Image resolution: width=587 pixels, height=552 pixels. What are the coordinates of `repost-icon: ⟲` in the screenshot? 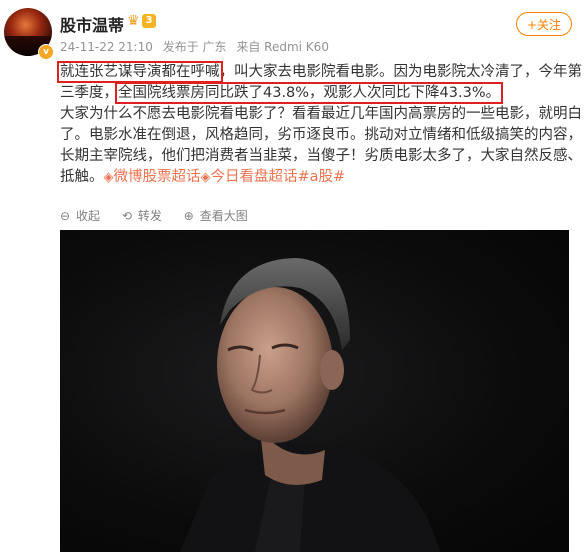 It's located at (126, 216).